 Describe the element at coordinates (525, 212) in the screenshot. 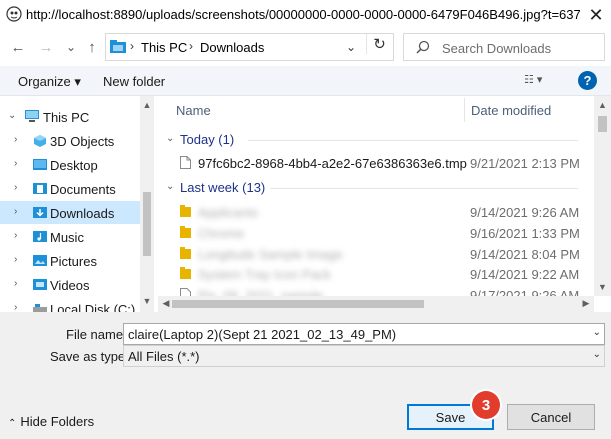

I see `file-date: 9/14/2021 9:26 AM` at that location.